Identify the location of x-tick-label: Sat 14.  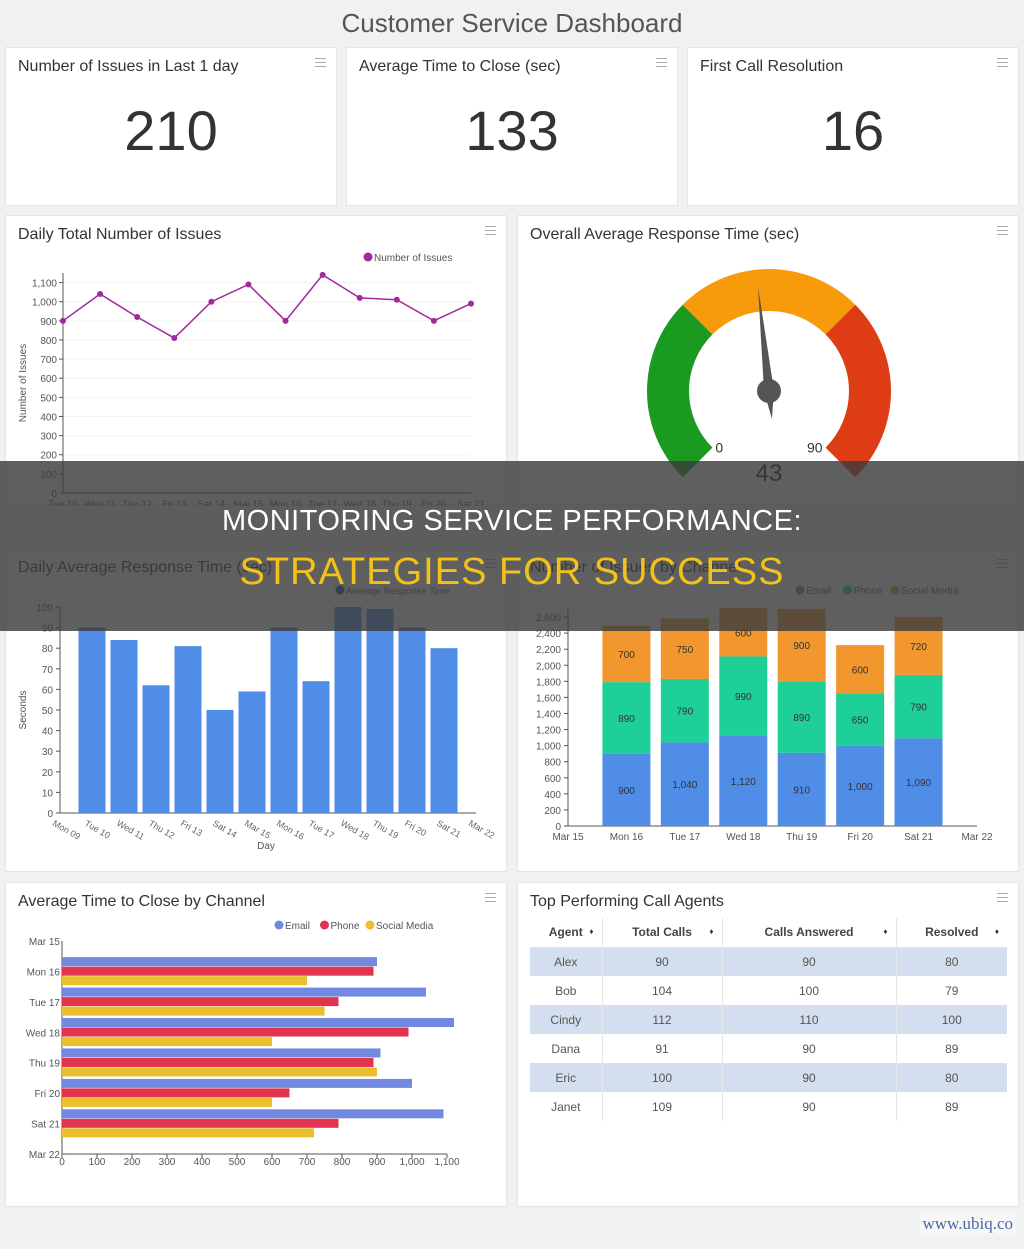
(225, 829).